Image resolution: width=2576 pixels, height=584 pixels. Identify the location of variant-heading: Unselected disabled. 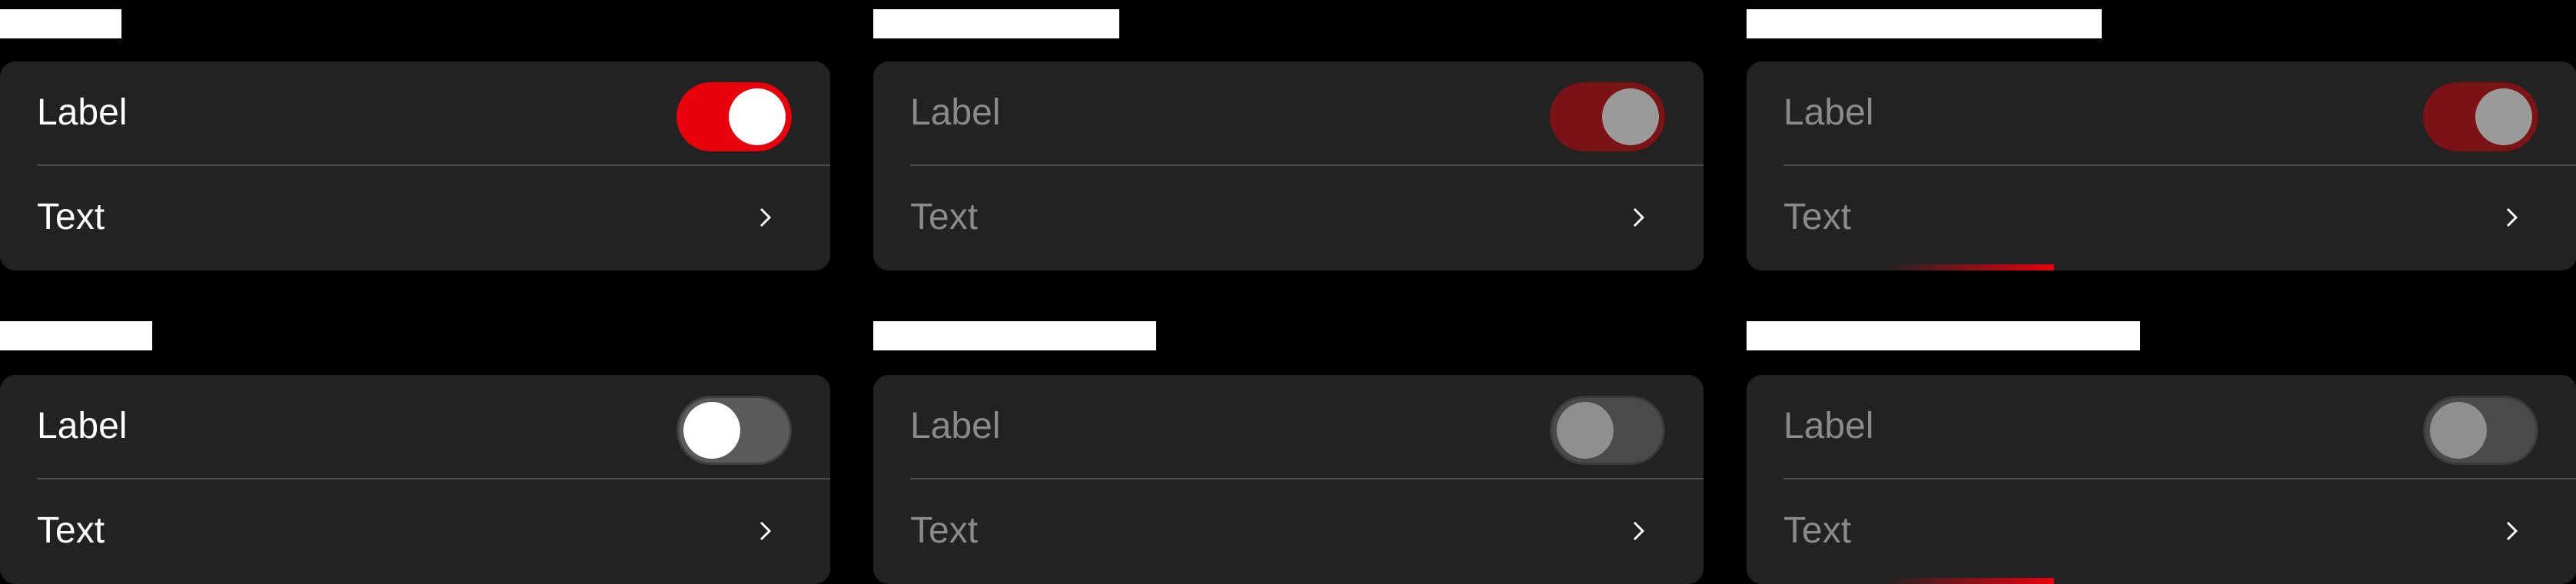
(1015, 335).